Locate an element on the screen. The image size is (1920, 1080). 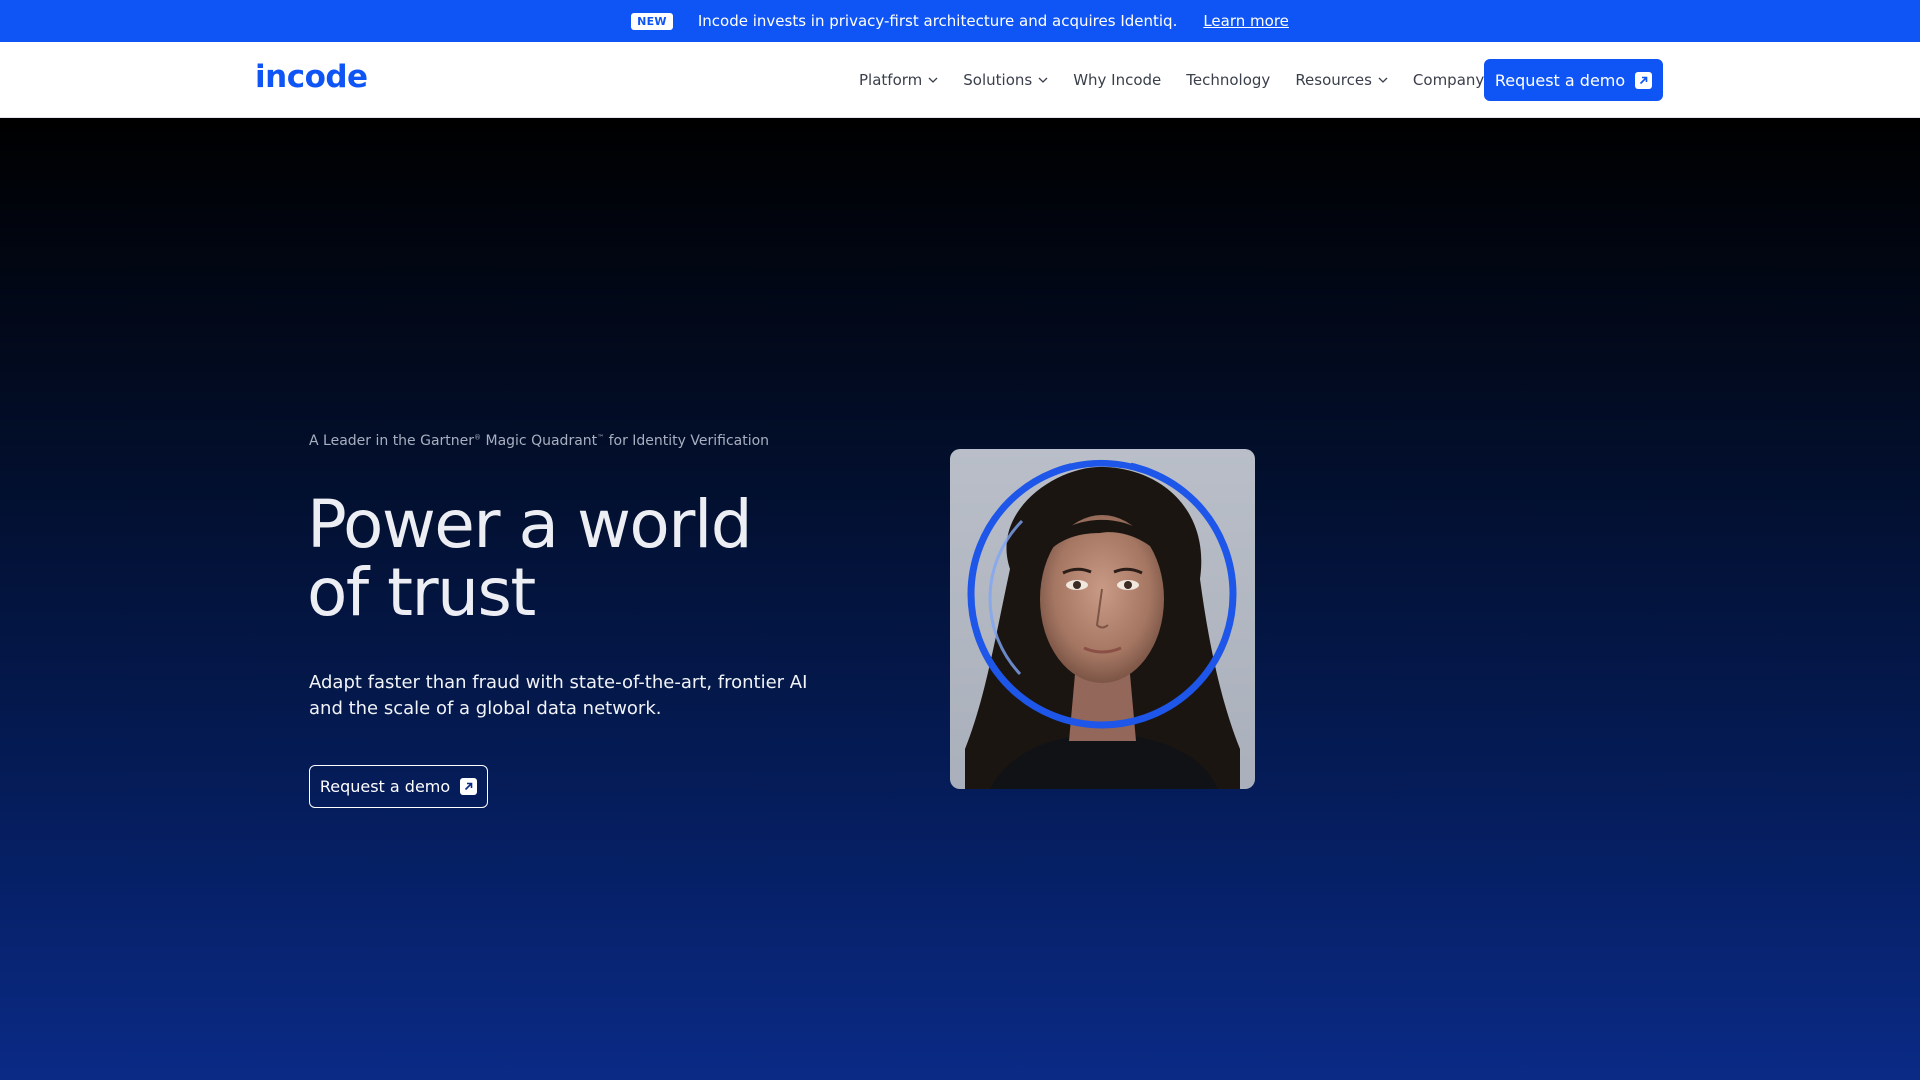
nav-item-technology: Technology is located at coordinates (1228, 80).